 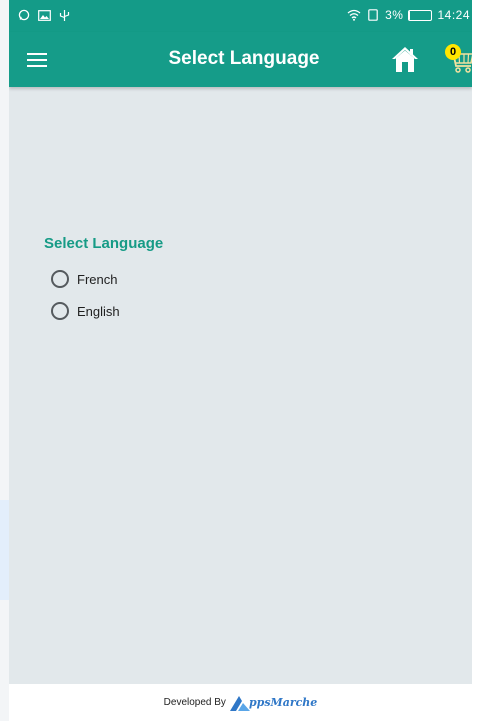 I want to click on brand-logo-text: ppsMarche, so click(x=283, y=702).